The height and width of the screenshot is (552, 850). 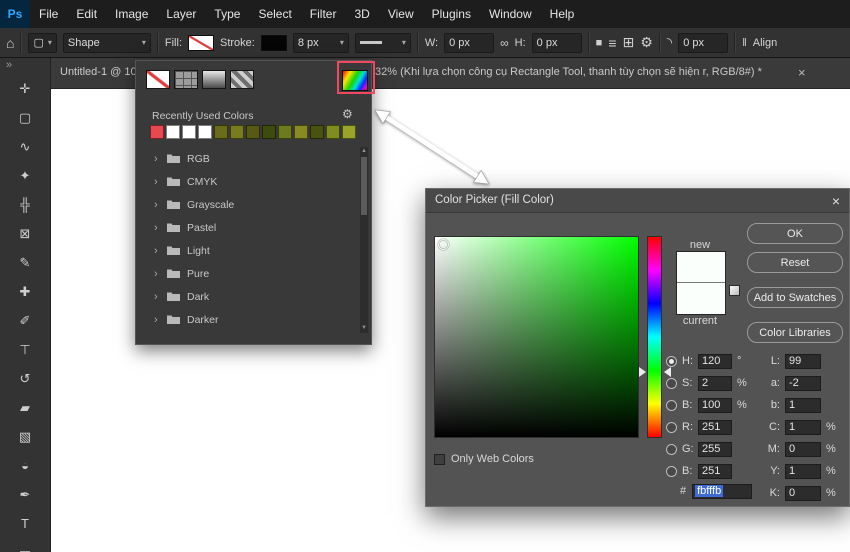 I want to click on field-value-input: 255, so click(x=715, y=449).